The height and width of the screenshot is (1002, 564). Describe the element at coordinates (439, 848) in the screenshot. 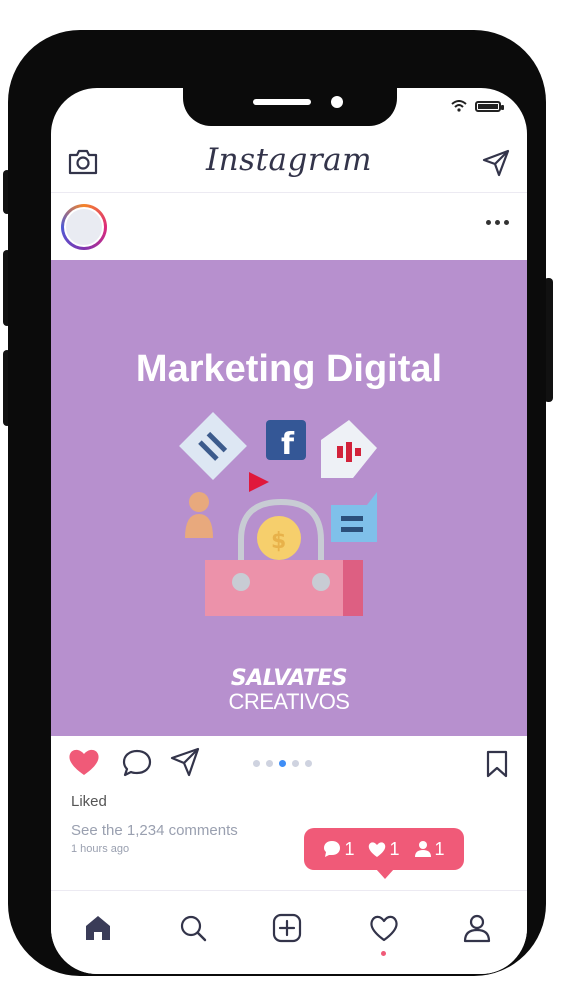

I see `follower-count: 1` at that location.